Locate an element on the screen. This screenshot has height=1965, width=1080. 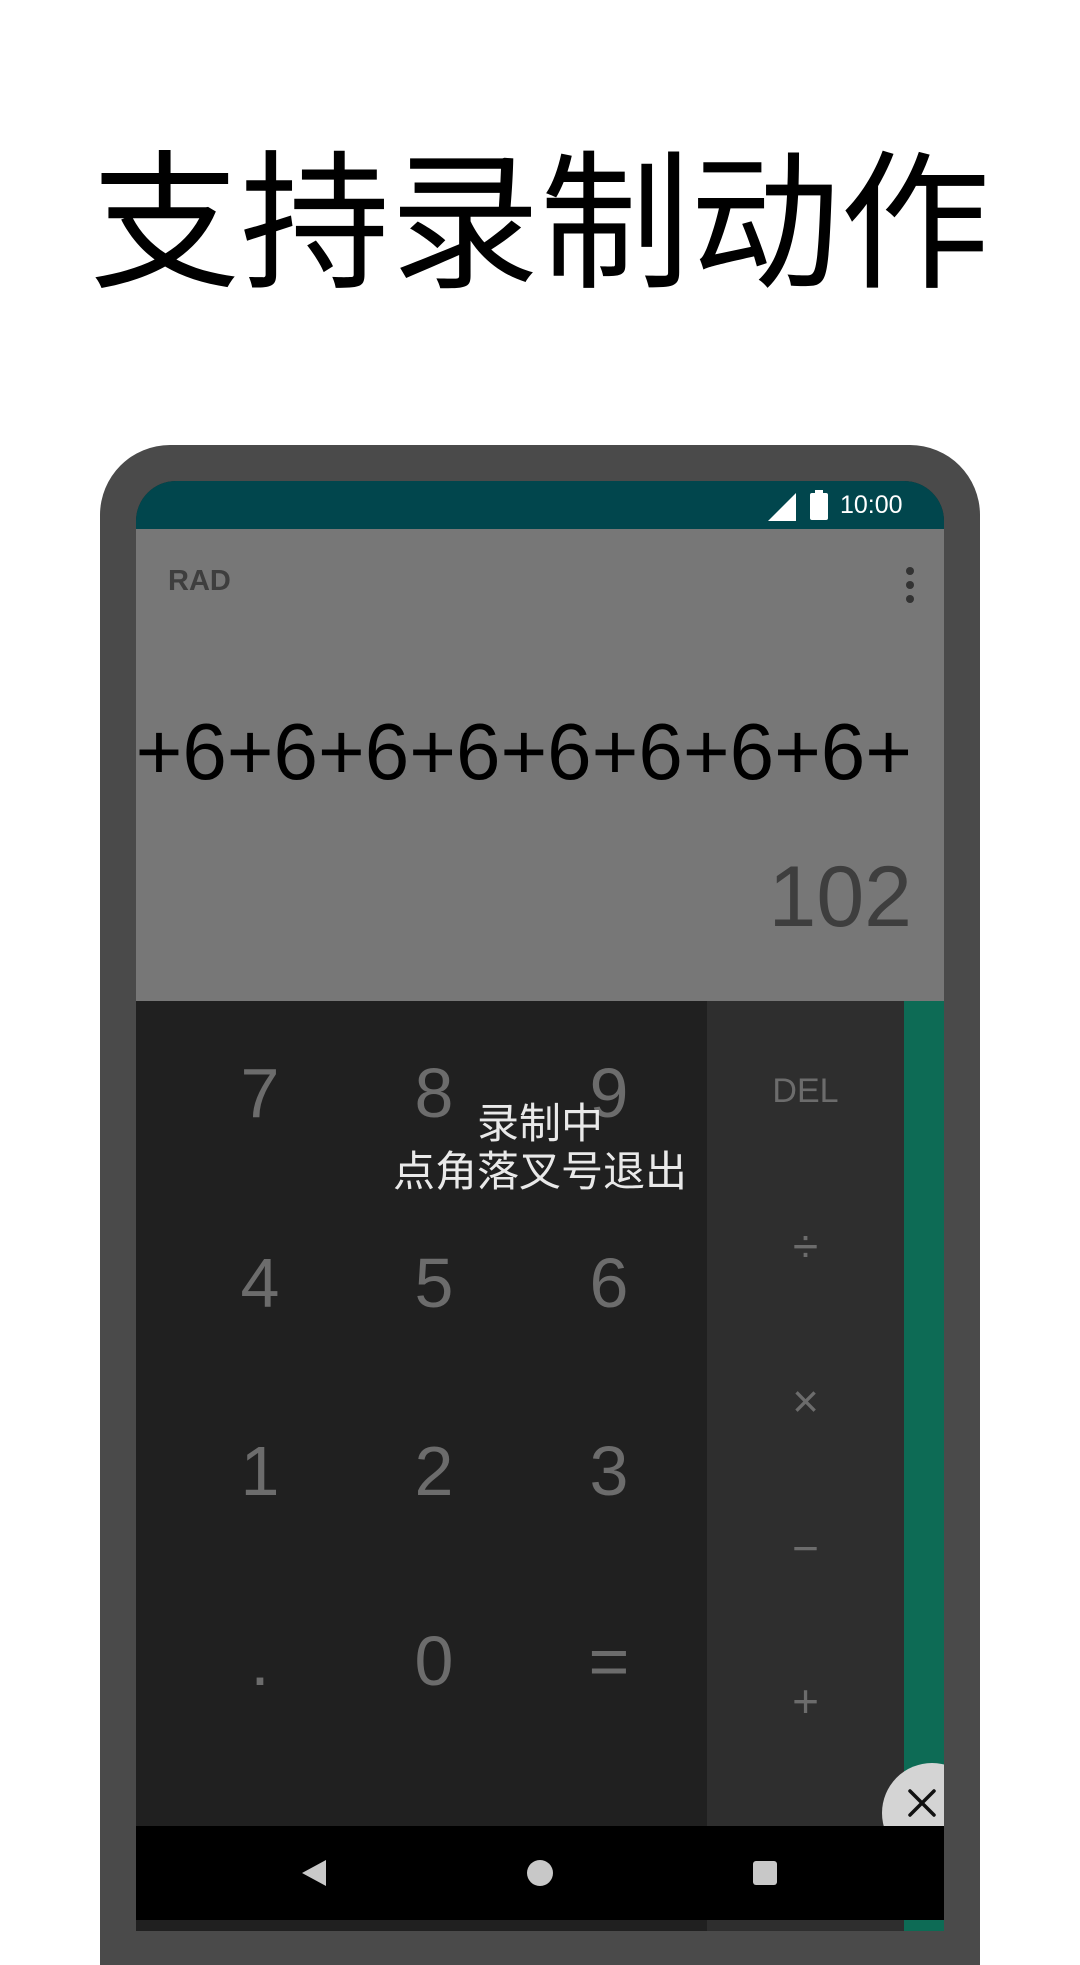
key-3: 3 is located at coordinates (609, 1471).